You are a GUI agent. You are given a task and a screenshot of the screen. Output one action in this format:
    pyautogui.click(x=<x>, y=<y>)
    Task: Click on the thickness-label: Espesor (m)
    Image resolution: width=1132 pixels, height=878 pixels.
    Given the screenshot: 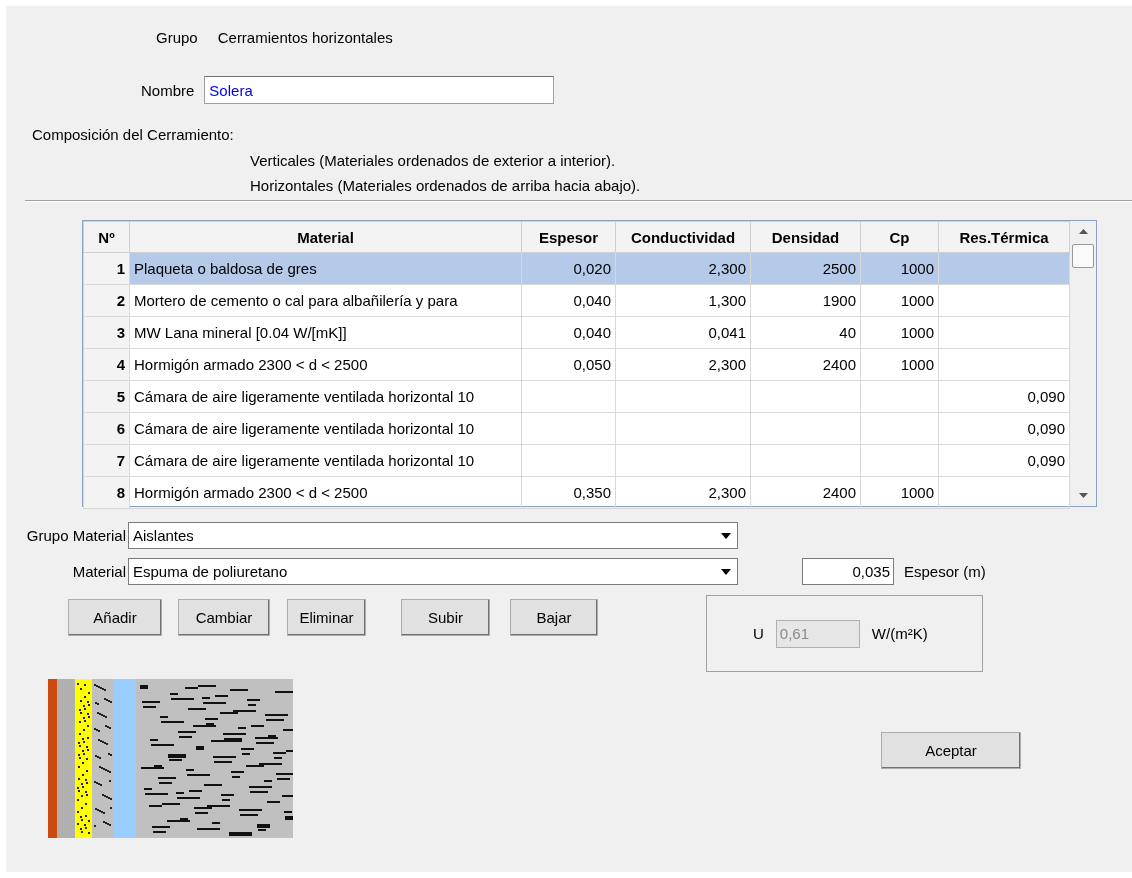 What is the action you would take?
    pyautogui.click(x=945, y=571)
    